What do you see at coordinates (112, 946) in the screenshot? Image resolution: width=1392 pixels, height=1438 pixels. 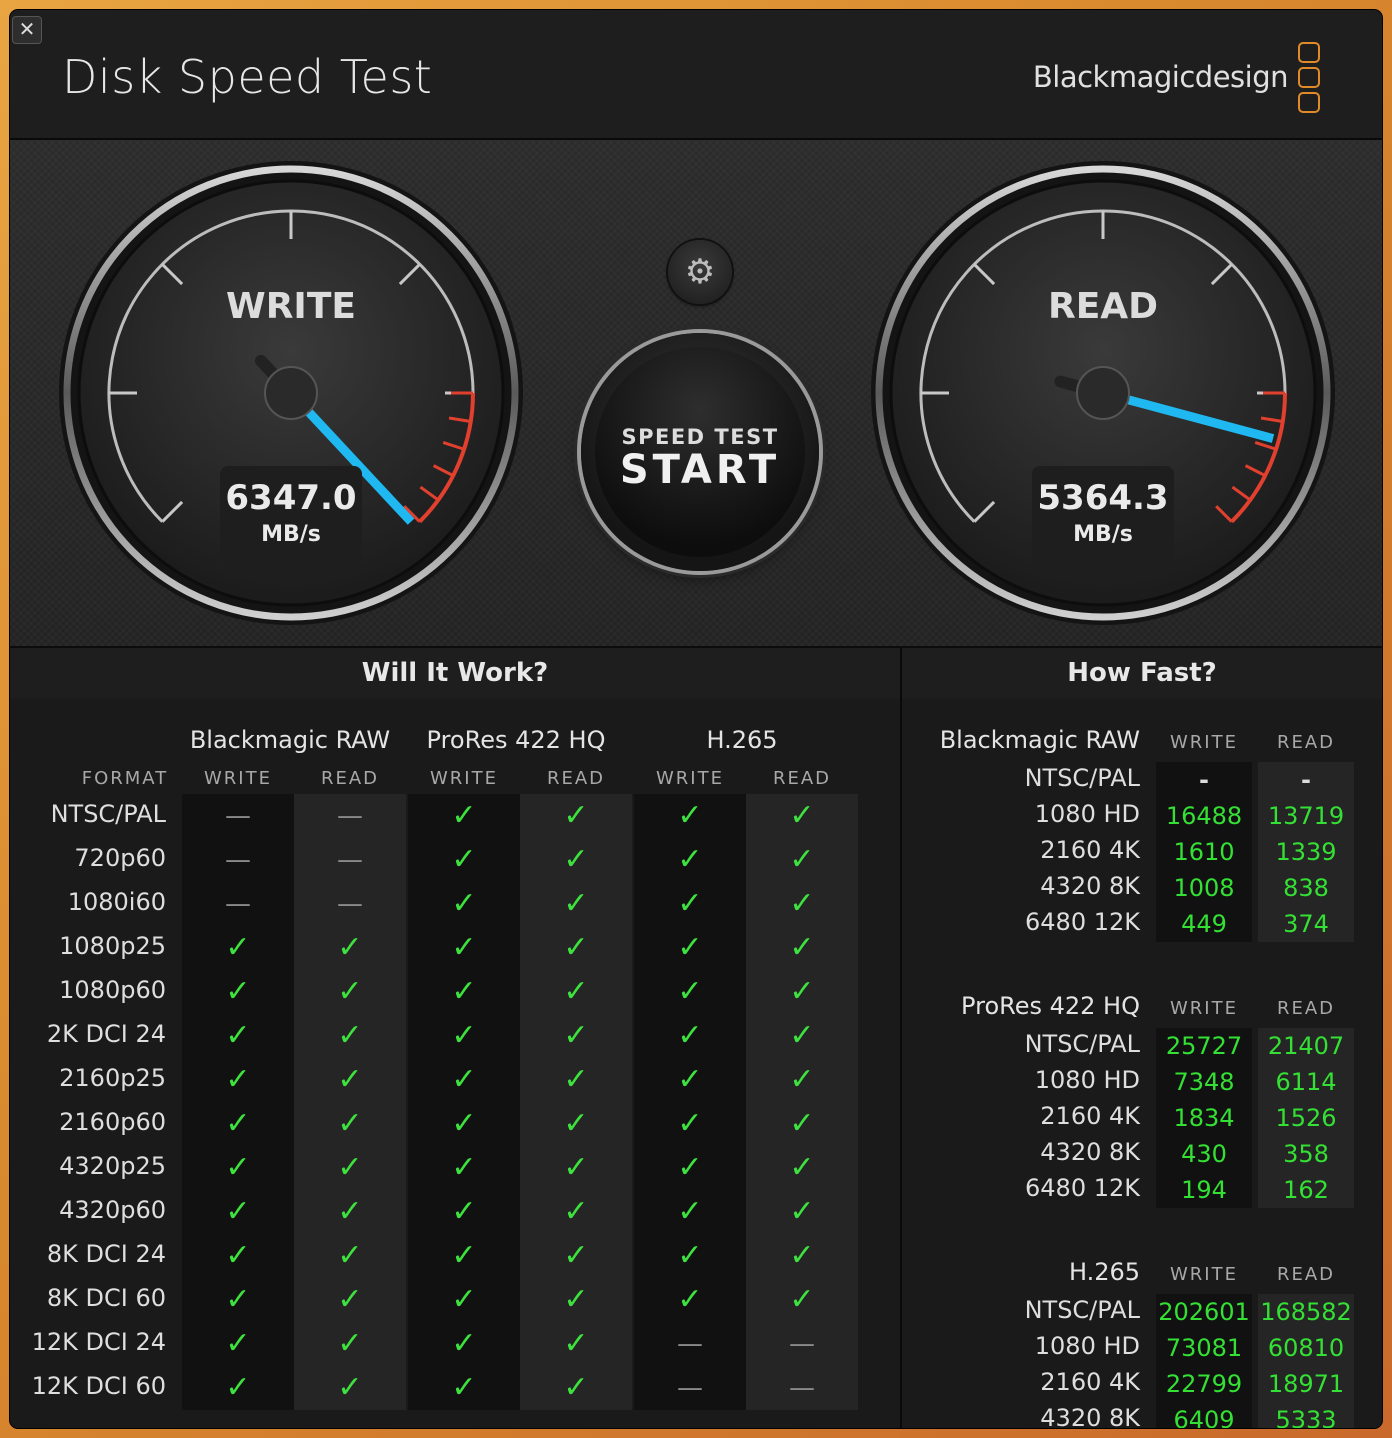 I see `format-row-label: 1080p25` at bounding box center [112, 946].